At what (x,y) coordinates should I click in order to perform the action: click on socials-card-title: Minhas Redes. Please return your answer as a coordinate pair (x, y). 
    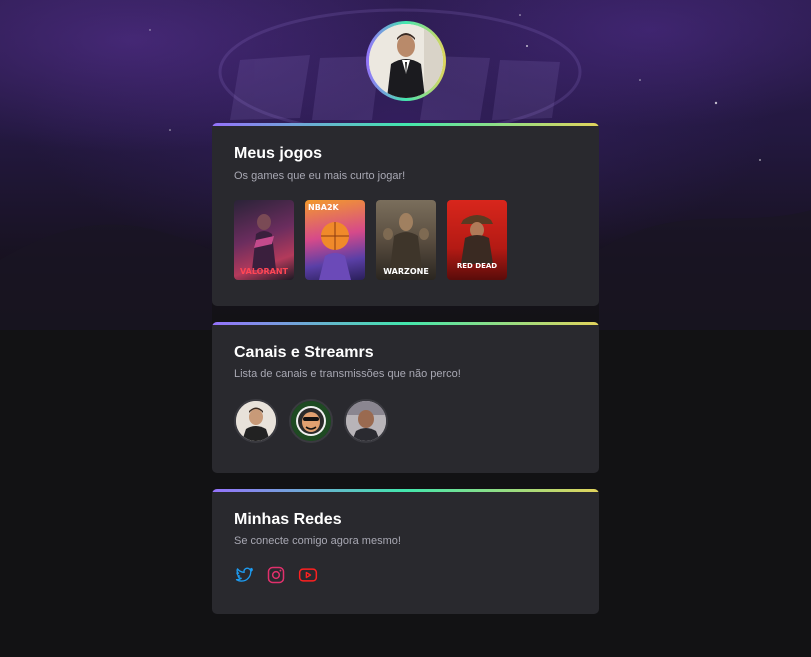
    Looking at the image, I should click on (288, 519).